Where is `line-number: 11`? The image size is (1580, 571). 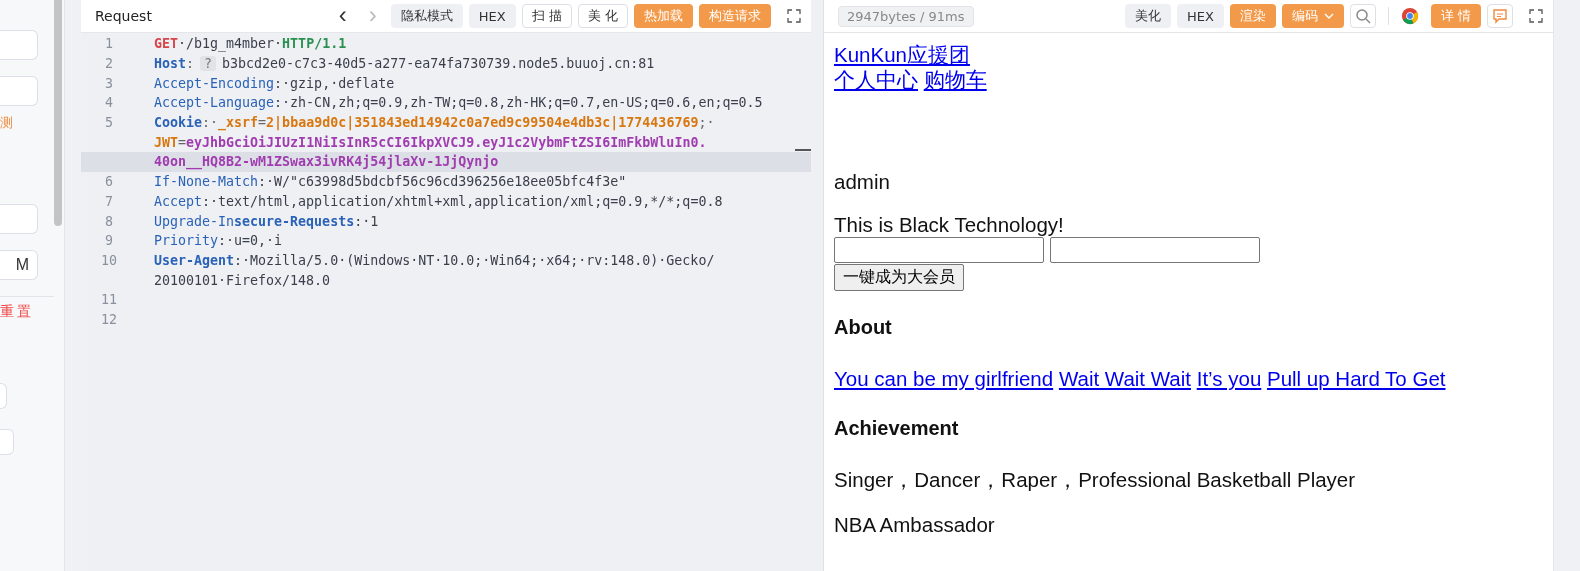
line-number: 11 is located at coordinates (109, 300).